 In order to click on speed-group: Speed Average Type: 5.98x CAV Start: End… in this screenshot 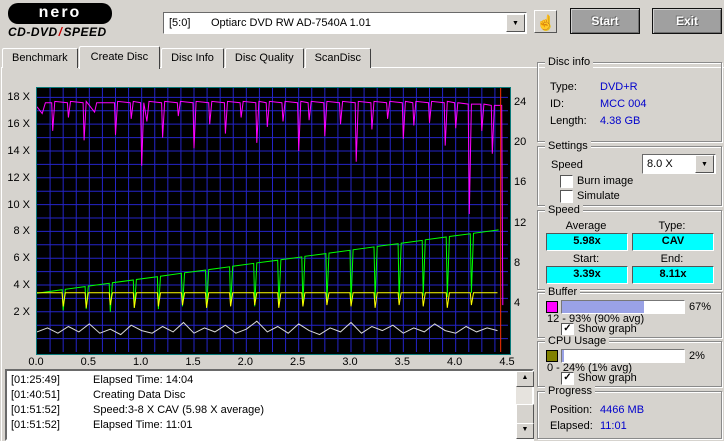, I will do `click(629, 247)`.